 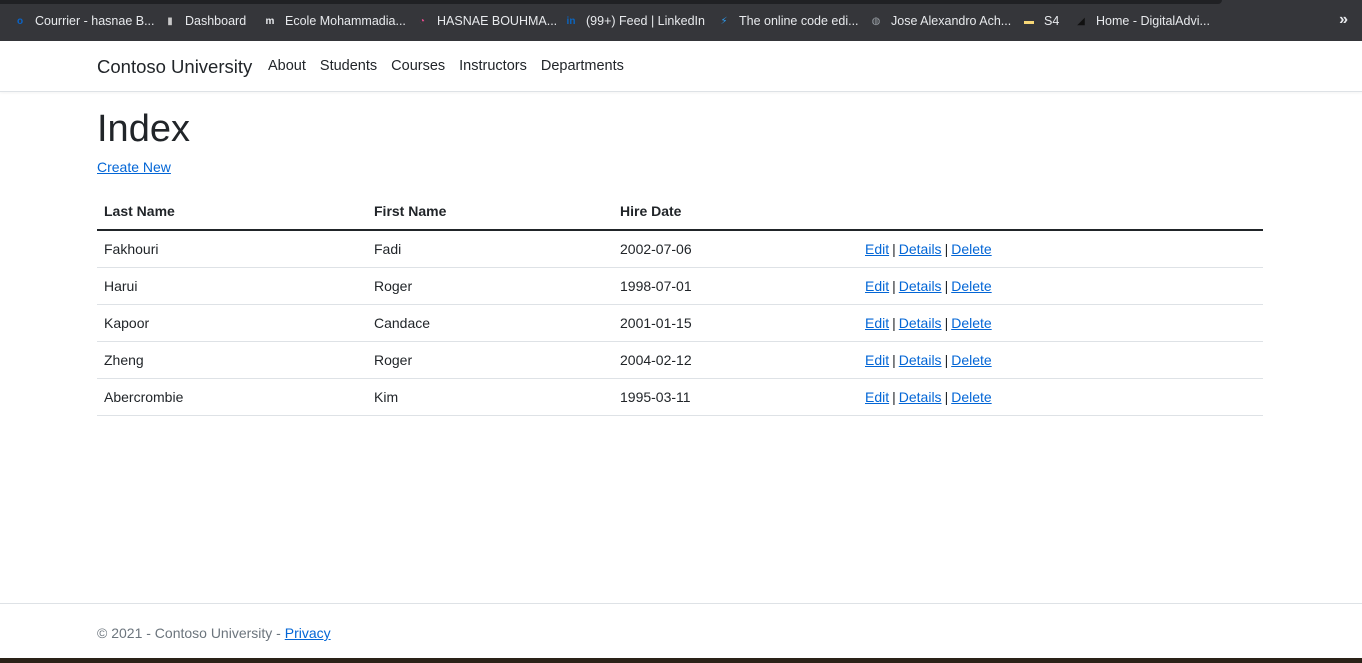 What do you see at coordinates (735, 397) in the screenshot?
I see `cell-hire-date: 1995-03-11` at bounding box center [735, 397].